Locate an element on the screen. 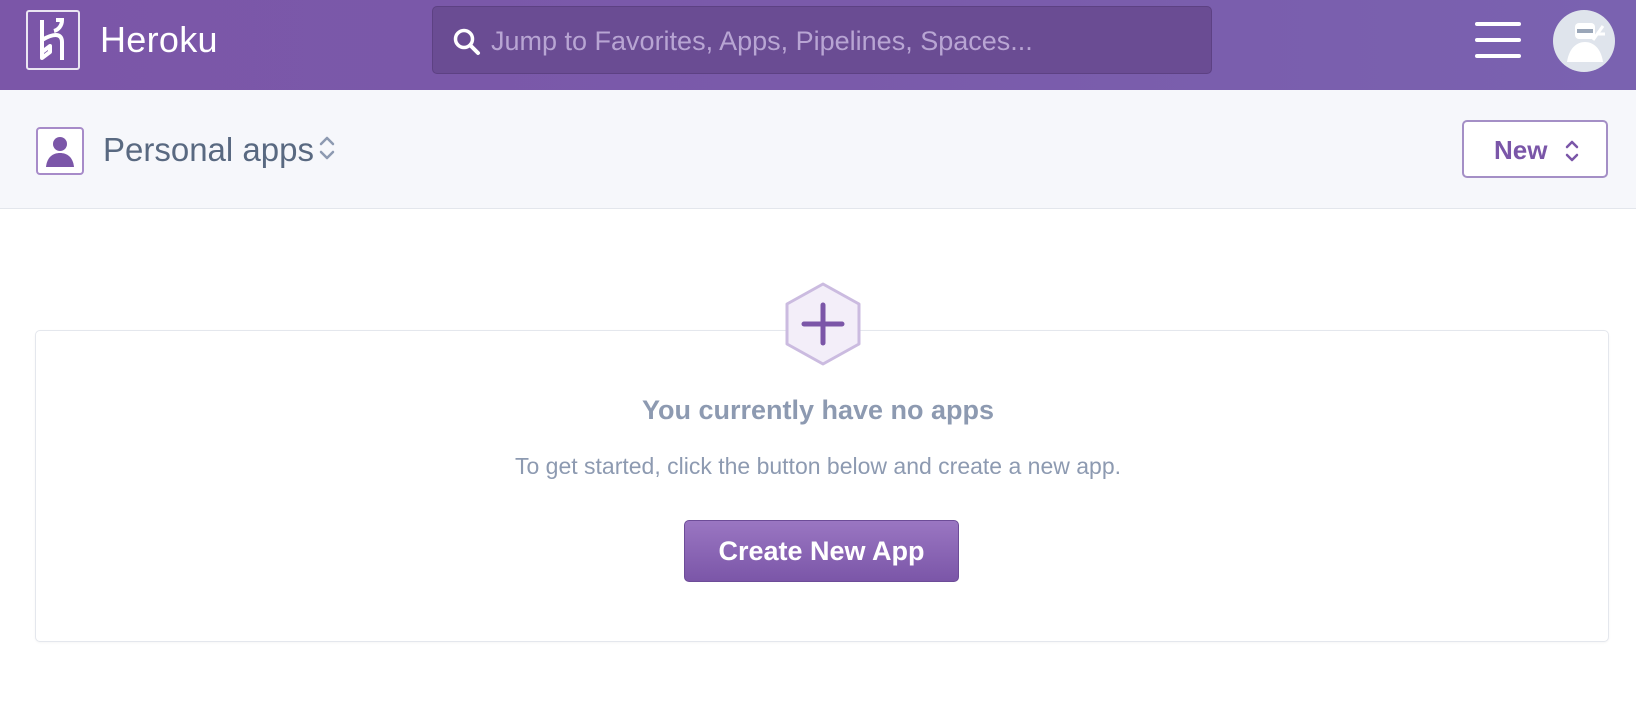  search-bar is located at coordinates (822, 40).